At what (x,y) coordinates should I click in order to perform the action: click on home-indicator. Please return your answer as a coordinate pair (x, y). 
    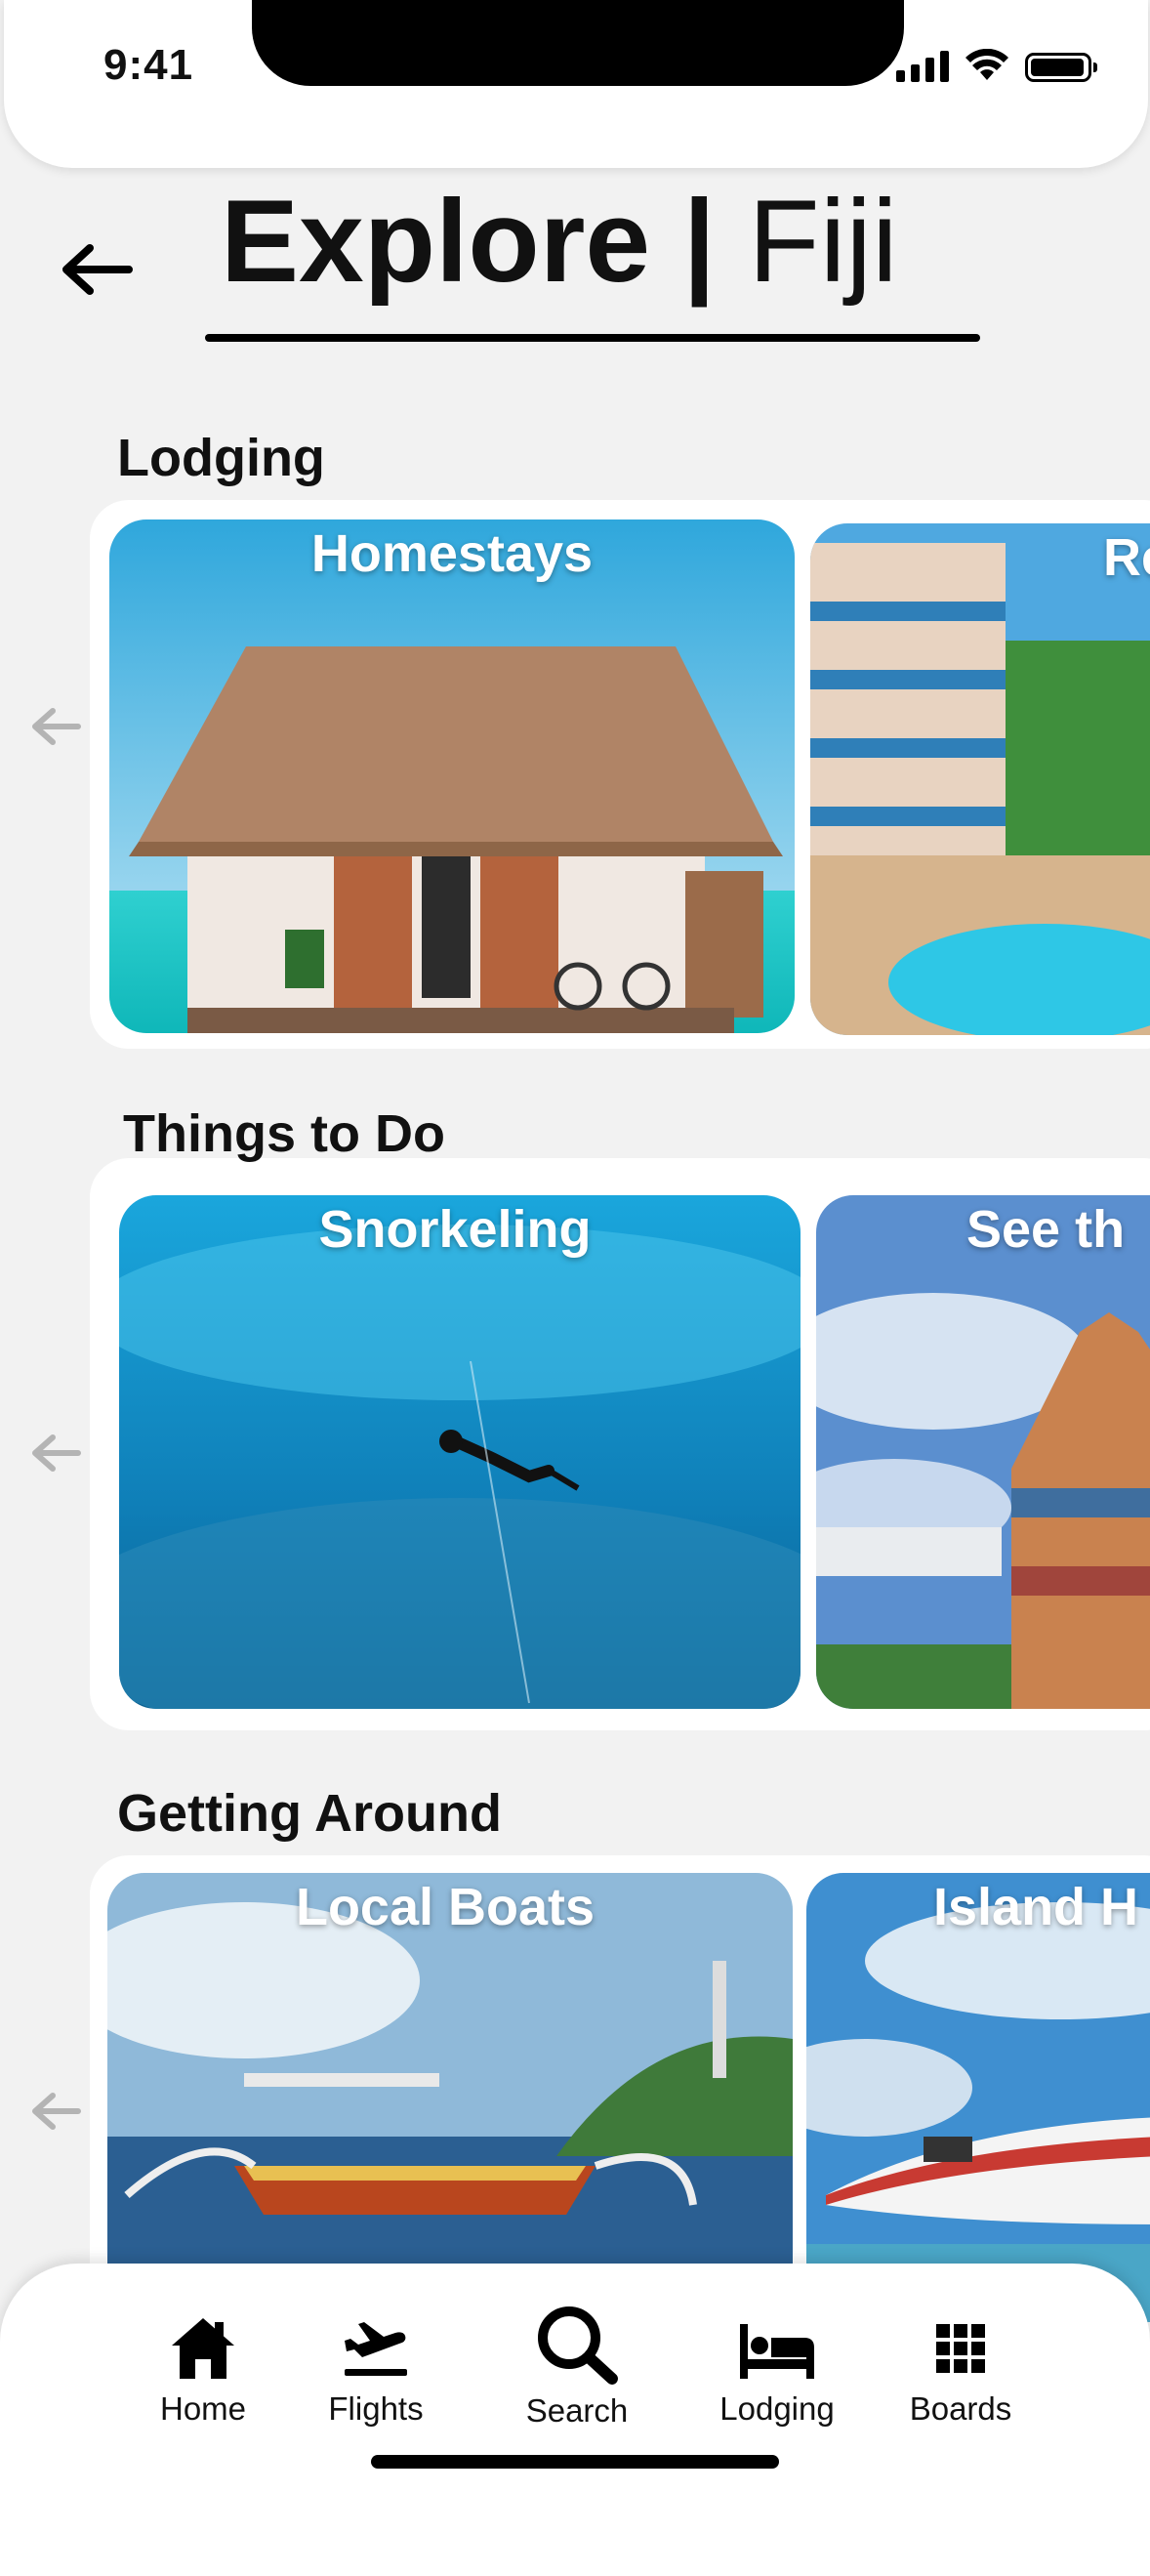
    Looking at the image, I should click on (575, 2462).